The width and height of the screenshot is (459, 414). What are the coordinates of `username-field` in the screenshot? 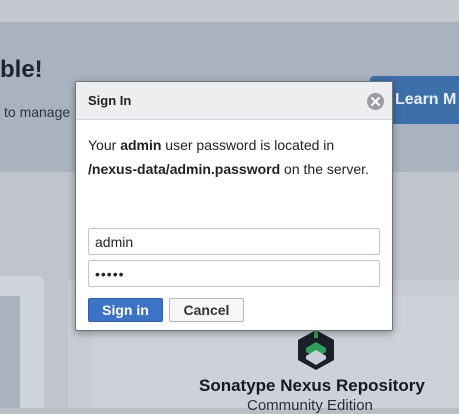 It's located at (234, 241).